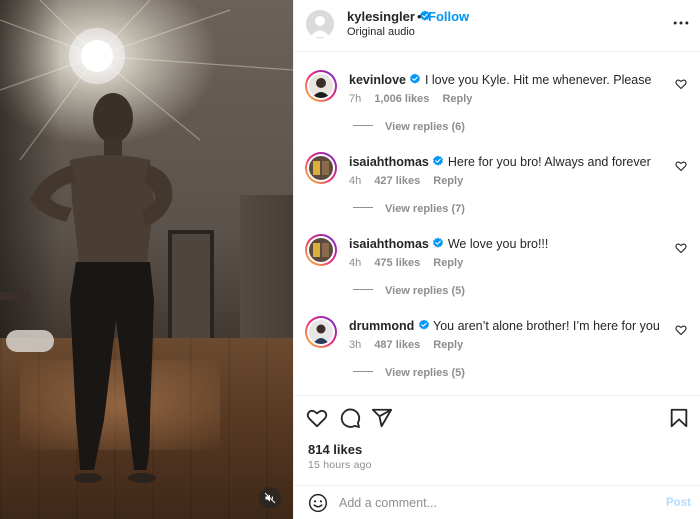 The height and width of the screenshot is (519, 700). I want to click on post-timestamp: 15 hours ago, so click(340, 465).